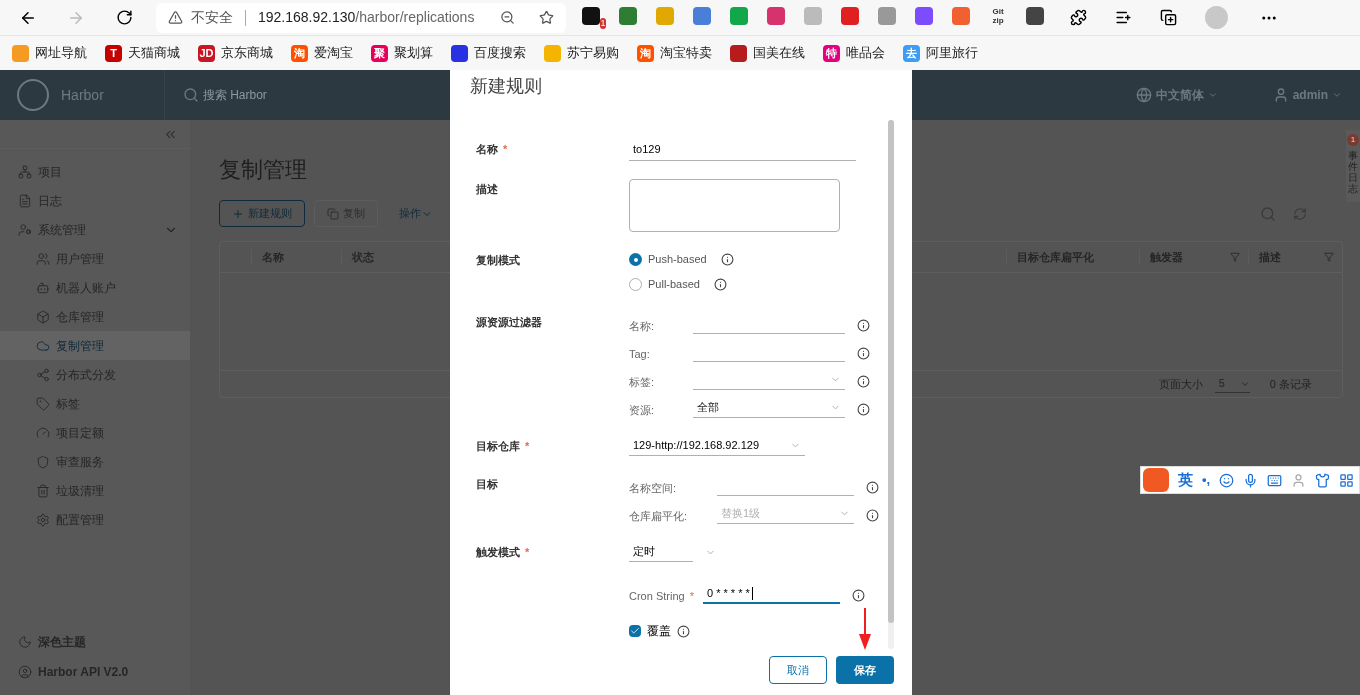 The height and width of the screenshot is (695, 1360). Describe the element at coordinates (43, 490) in the screenshot. I see `trash-icon` at that location.